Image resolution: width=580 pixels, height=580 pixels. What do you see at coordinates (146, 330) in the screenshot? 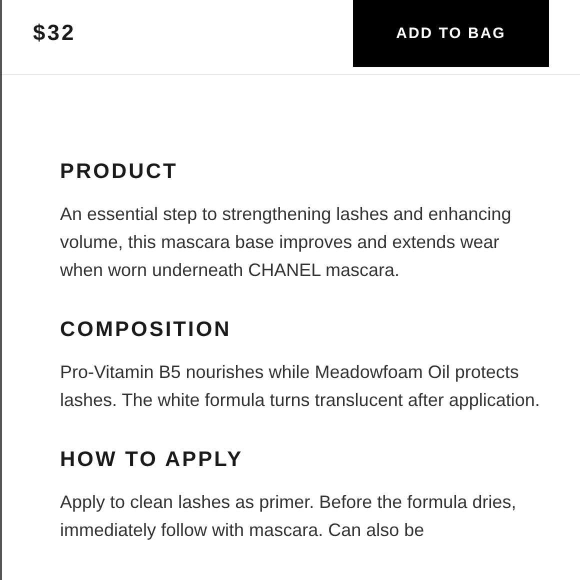
I see `section-heading: COMPOSITION` at bounding box center [146, 330].